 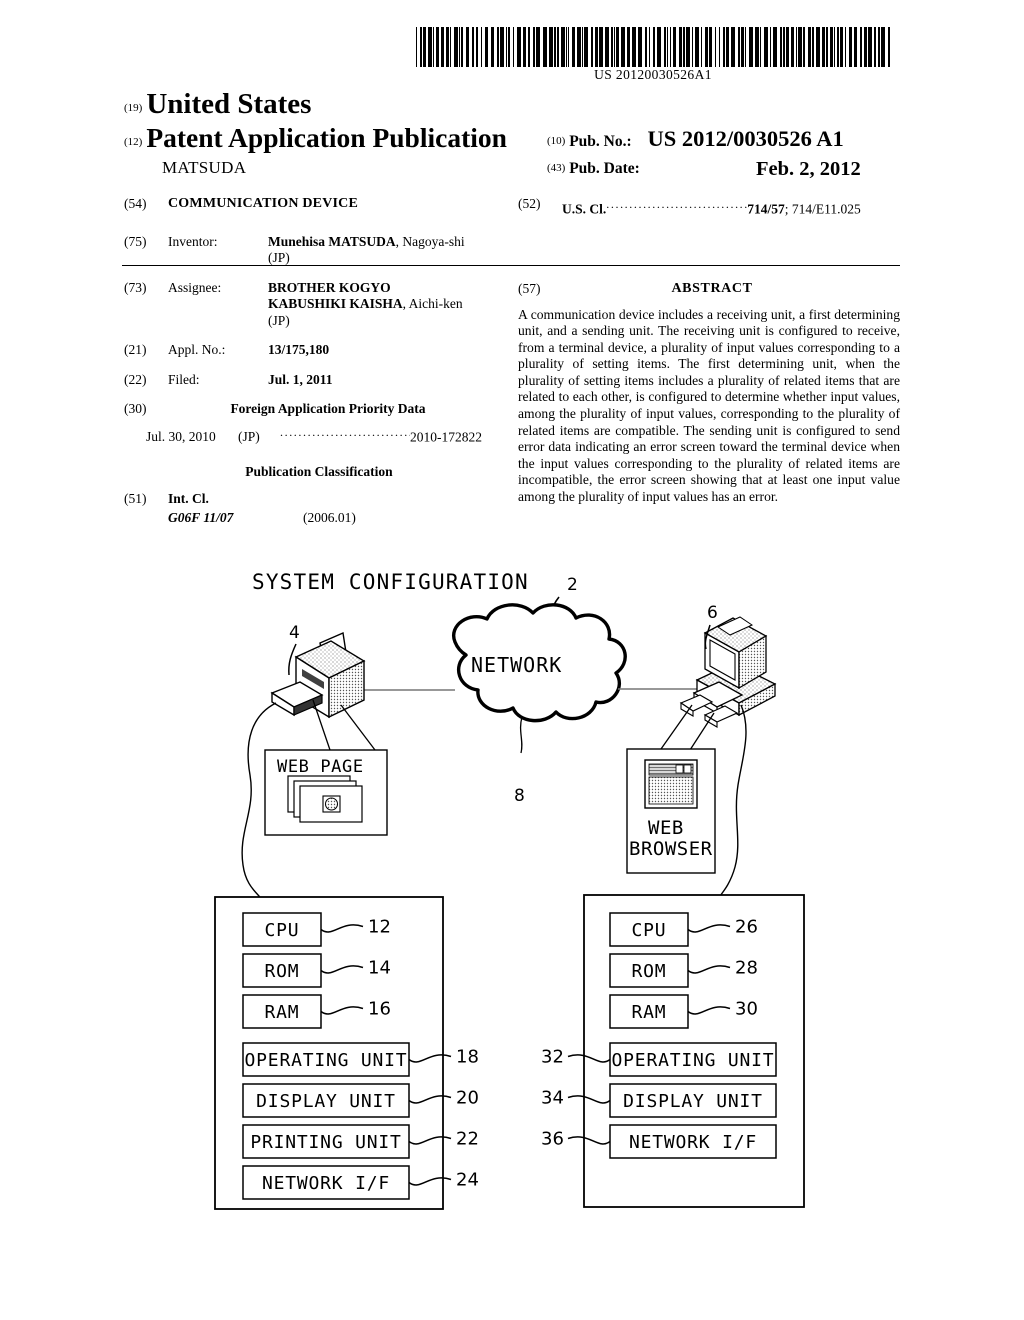 What do you see at coordinates (388, 250) in the screenshot?
I see `inventor-value: Munehisa MATSUDA, Nagoya-shi (JP)` at bounding box center [388, 250].